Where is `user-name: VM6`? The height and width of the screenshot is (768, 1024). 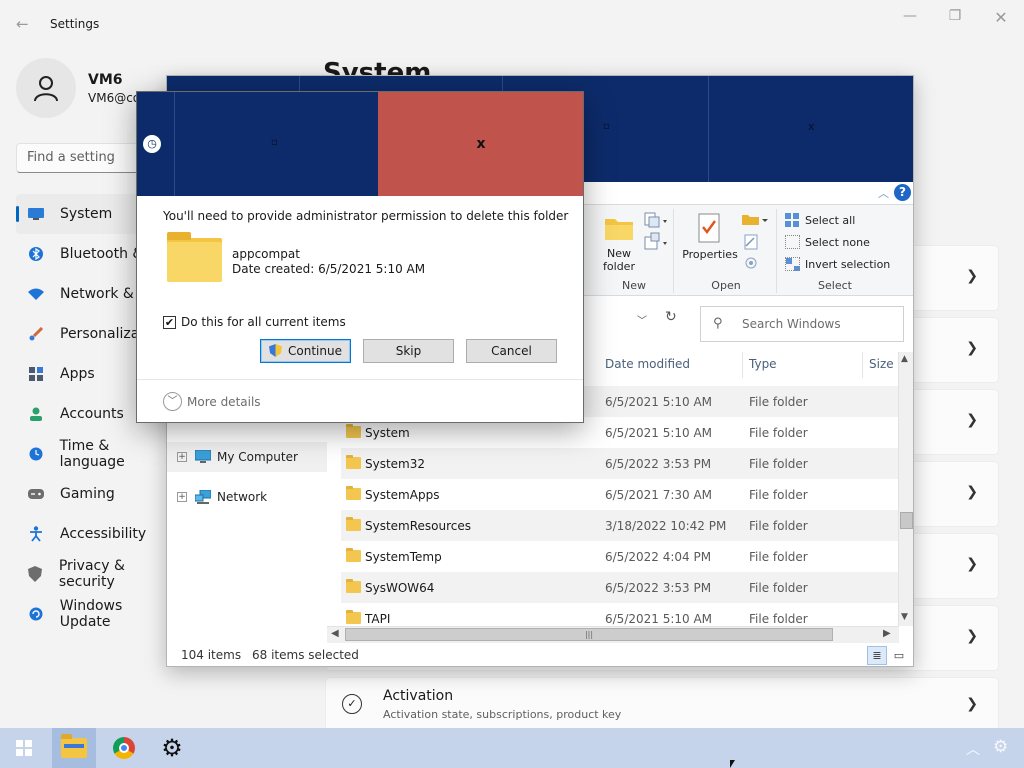
user-name: VM6 is located at coordinates (105, 80).